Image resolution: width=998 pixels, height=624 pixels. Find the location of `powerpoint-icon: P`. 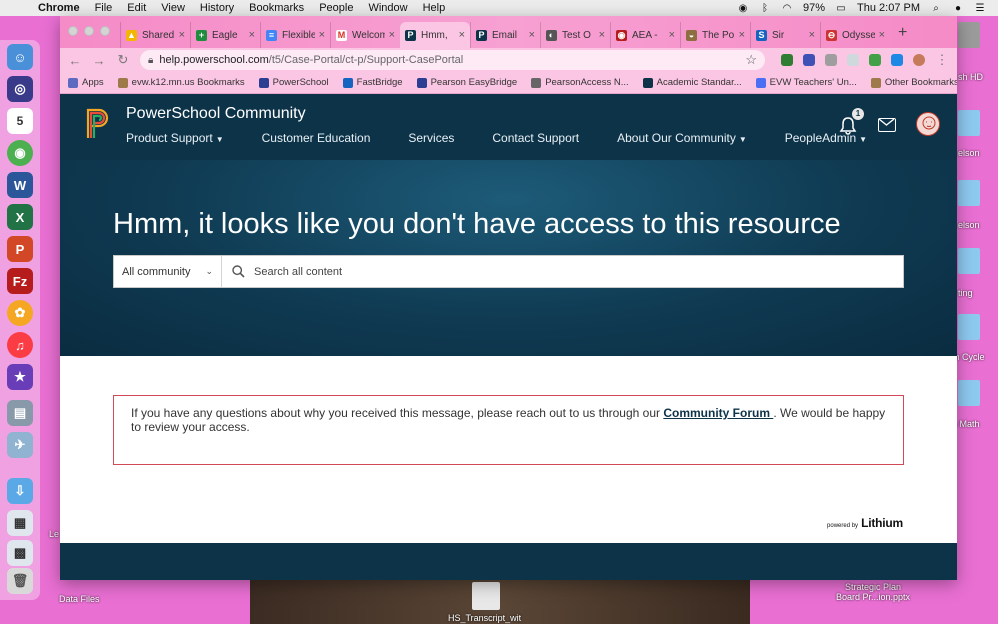

powerpoint-icon: P is located at coordinates (20, 249).